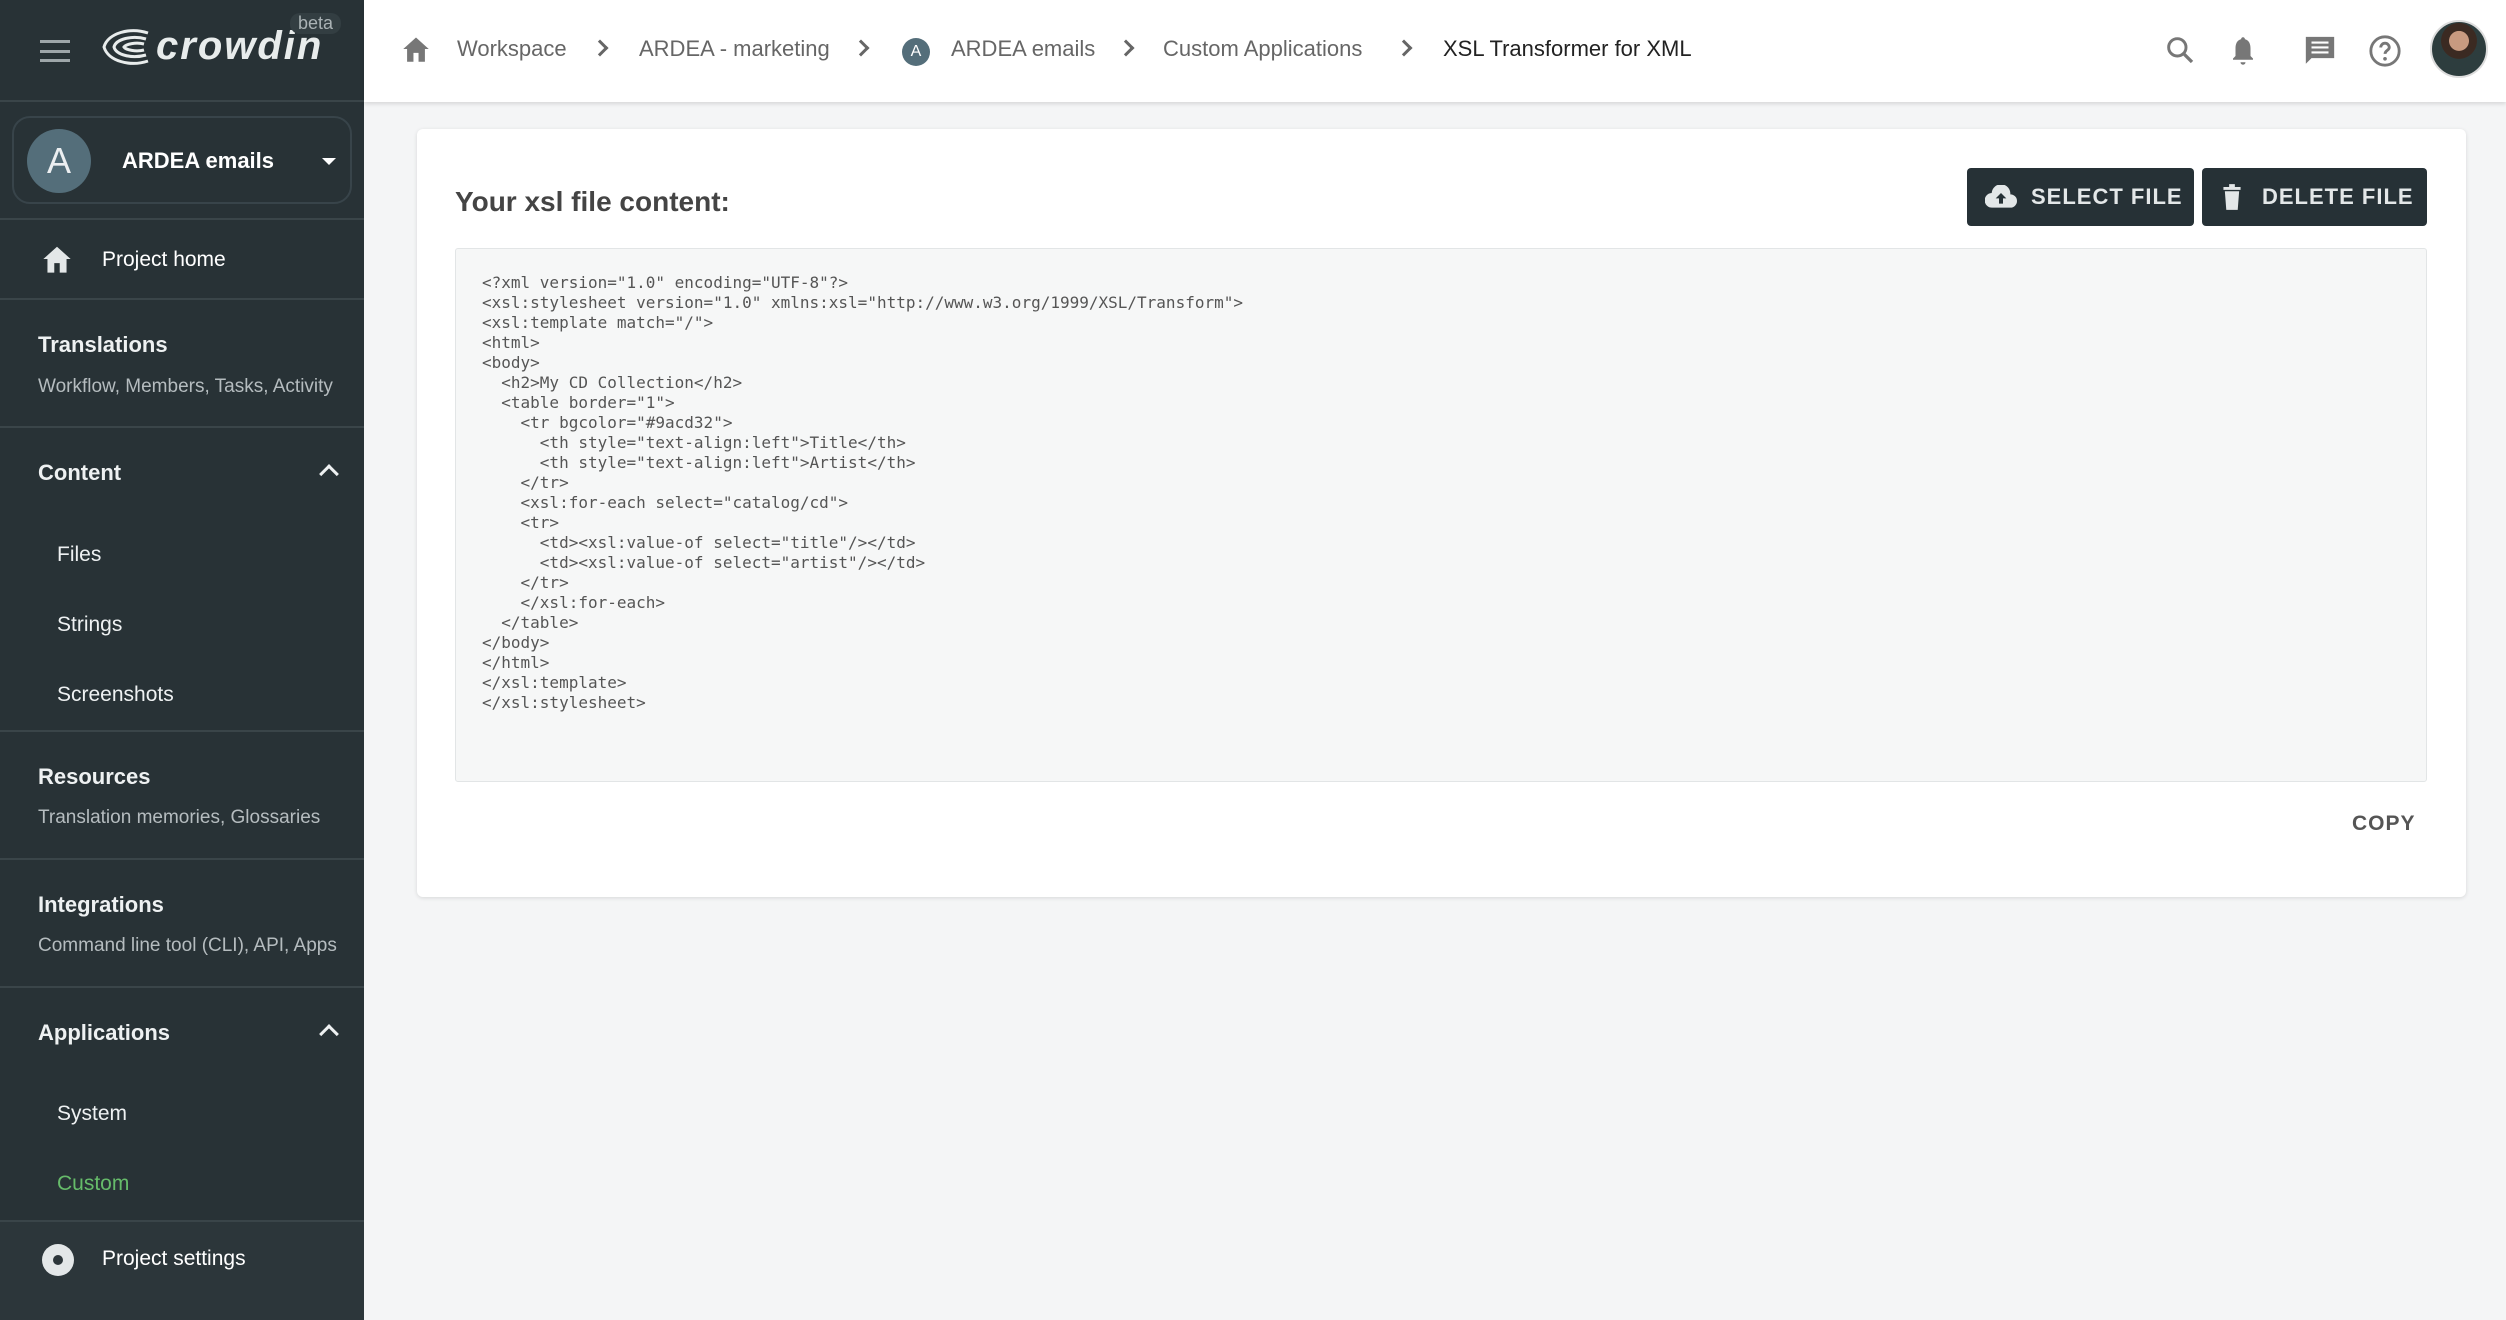 The image size is (2506, 1320). I want to click on sidebar-item-project-home: Project home, so click(182, 260).